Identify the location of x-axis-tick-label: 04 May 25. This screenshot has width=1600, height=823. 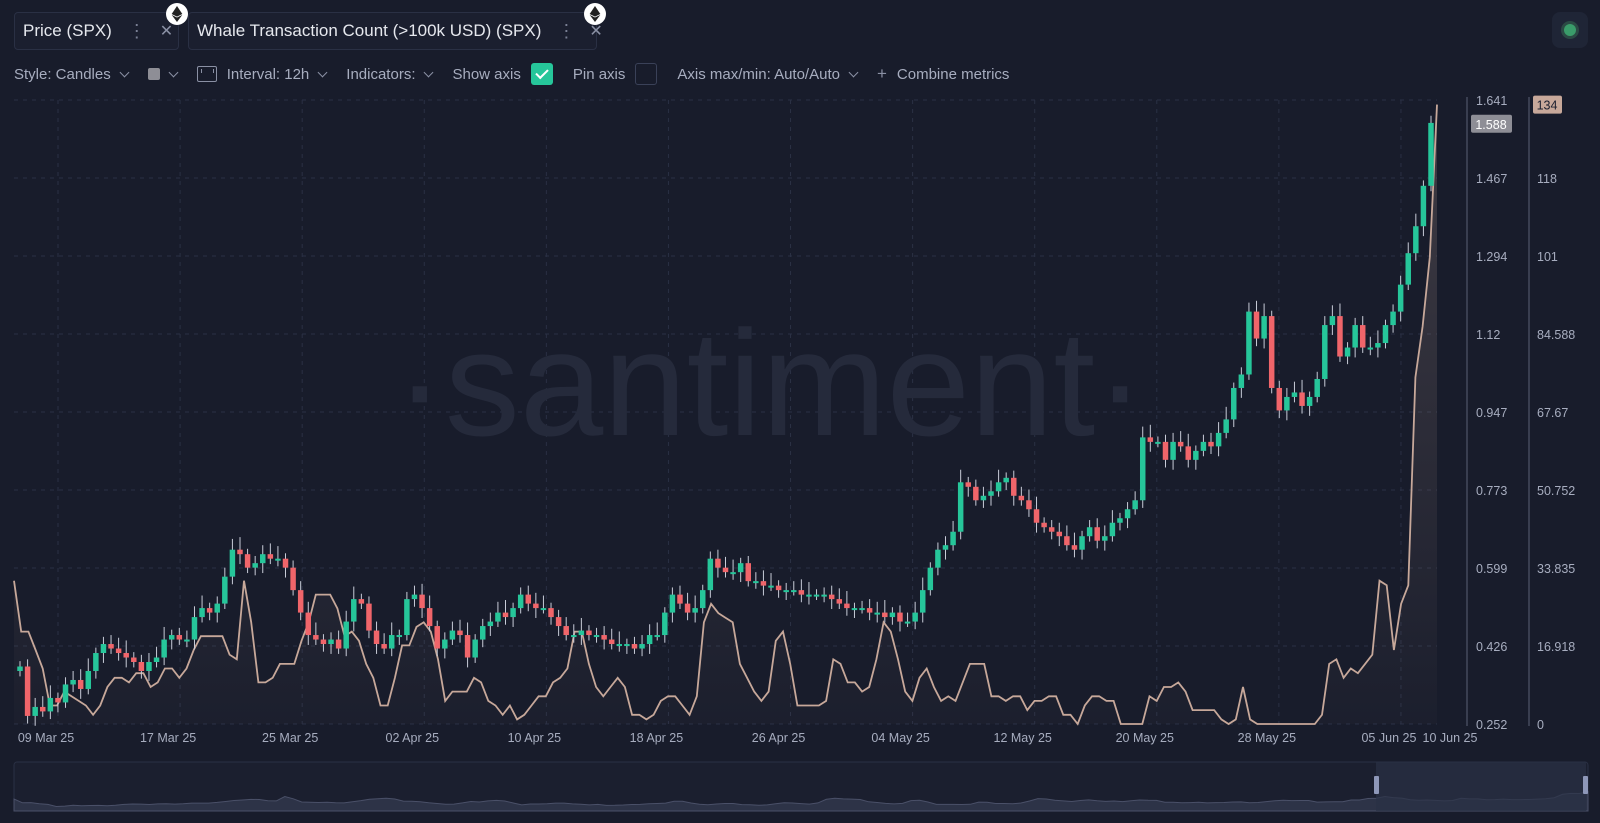
(900, 738).